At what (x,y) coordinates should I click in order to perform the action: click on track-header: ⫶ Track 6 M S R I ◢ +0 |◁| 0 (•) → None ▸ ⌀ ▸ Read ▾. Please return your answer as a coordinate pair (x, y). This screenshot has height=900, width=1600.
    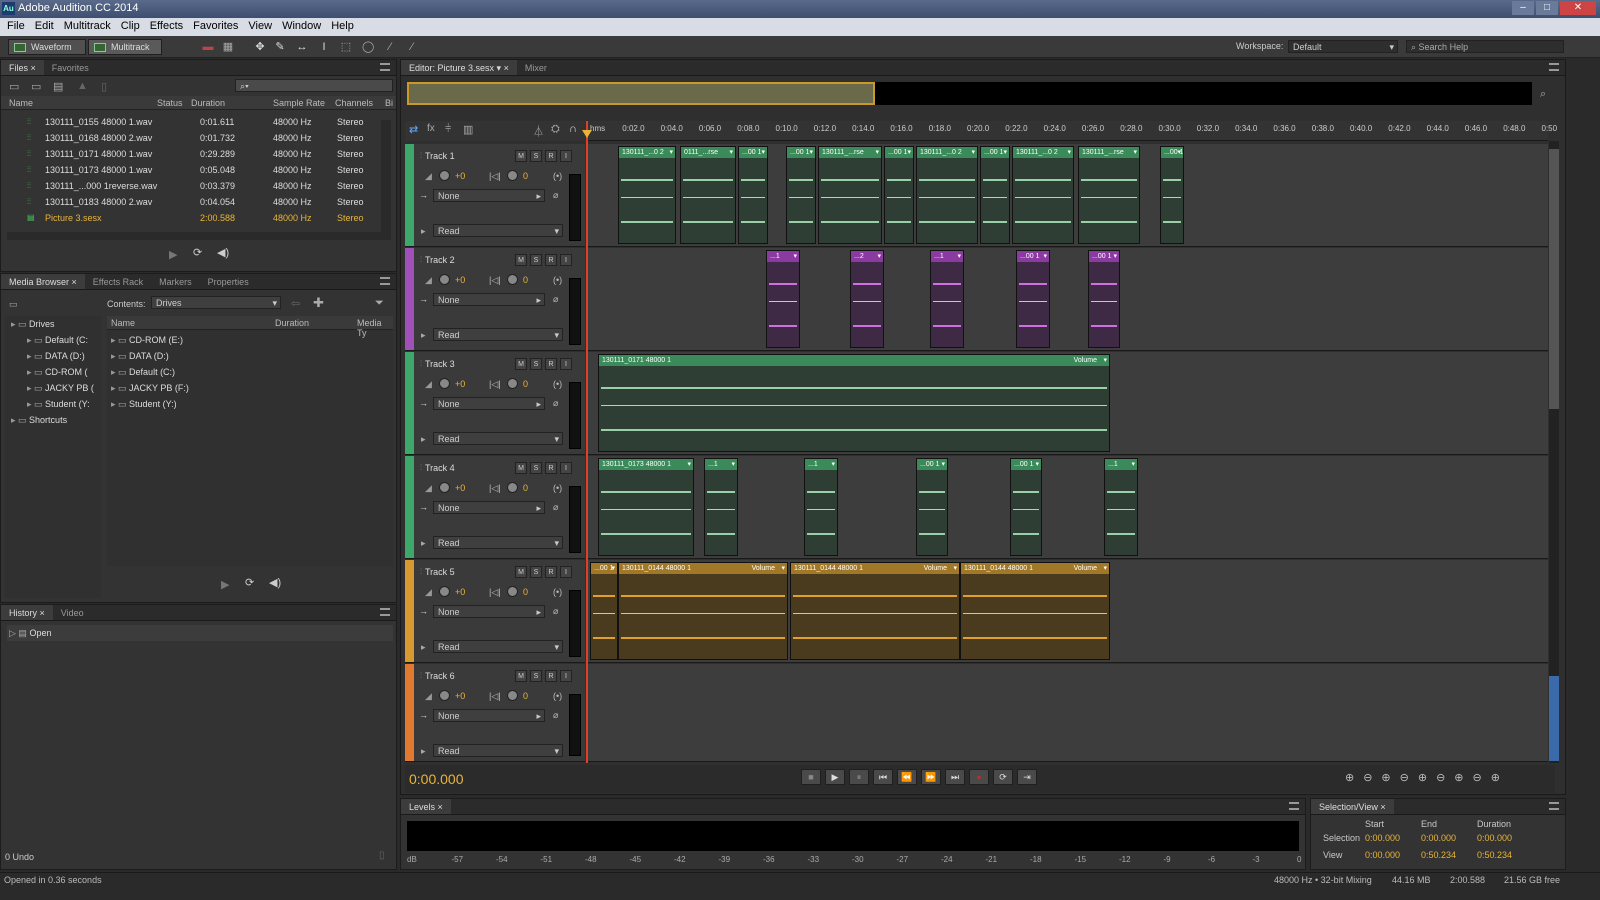
    Looking at the image, I should click on (495, 713).